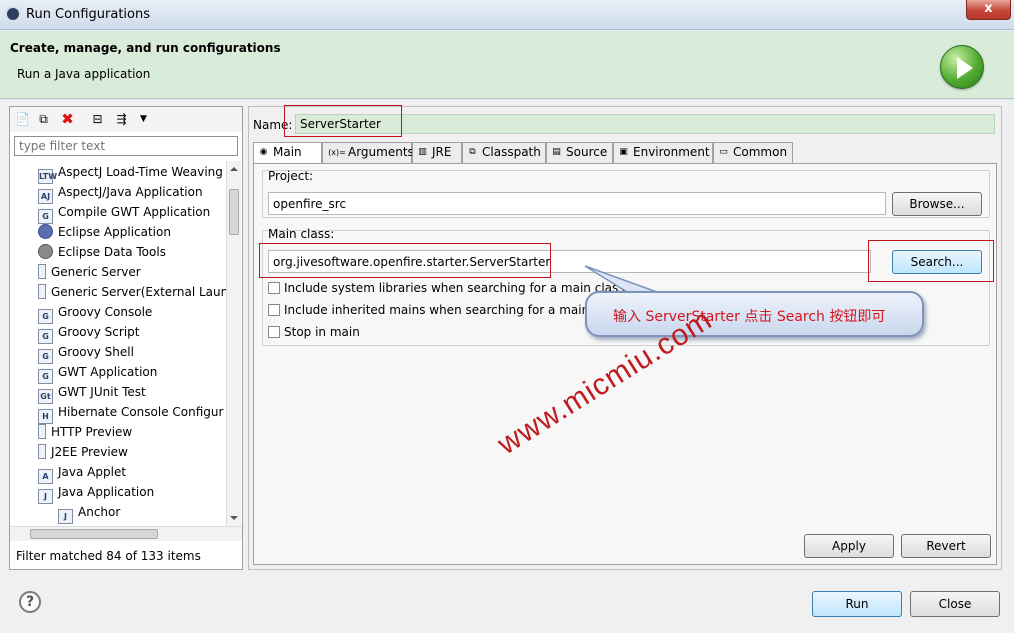 The width and height of the screenshot is (1014, 633). What do you see at coordinates (30, 602) in the screenshot?
I see `help-icon: ?` at bounding box center [30, 602].